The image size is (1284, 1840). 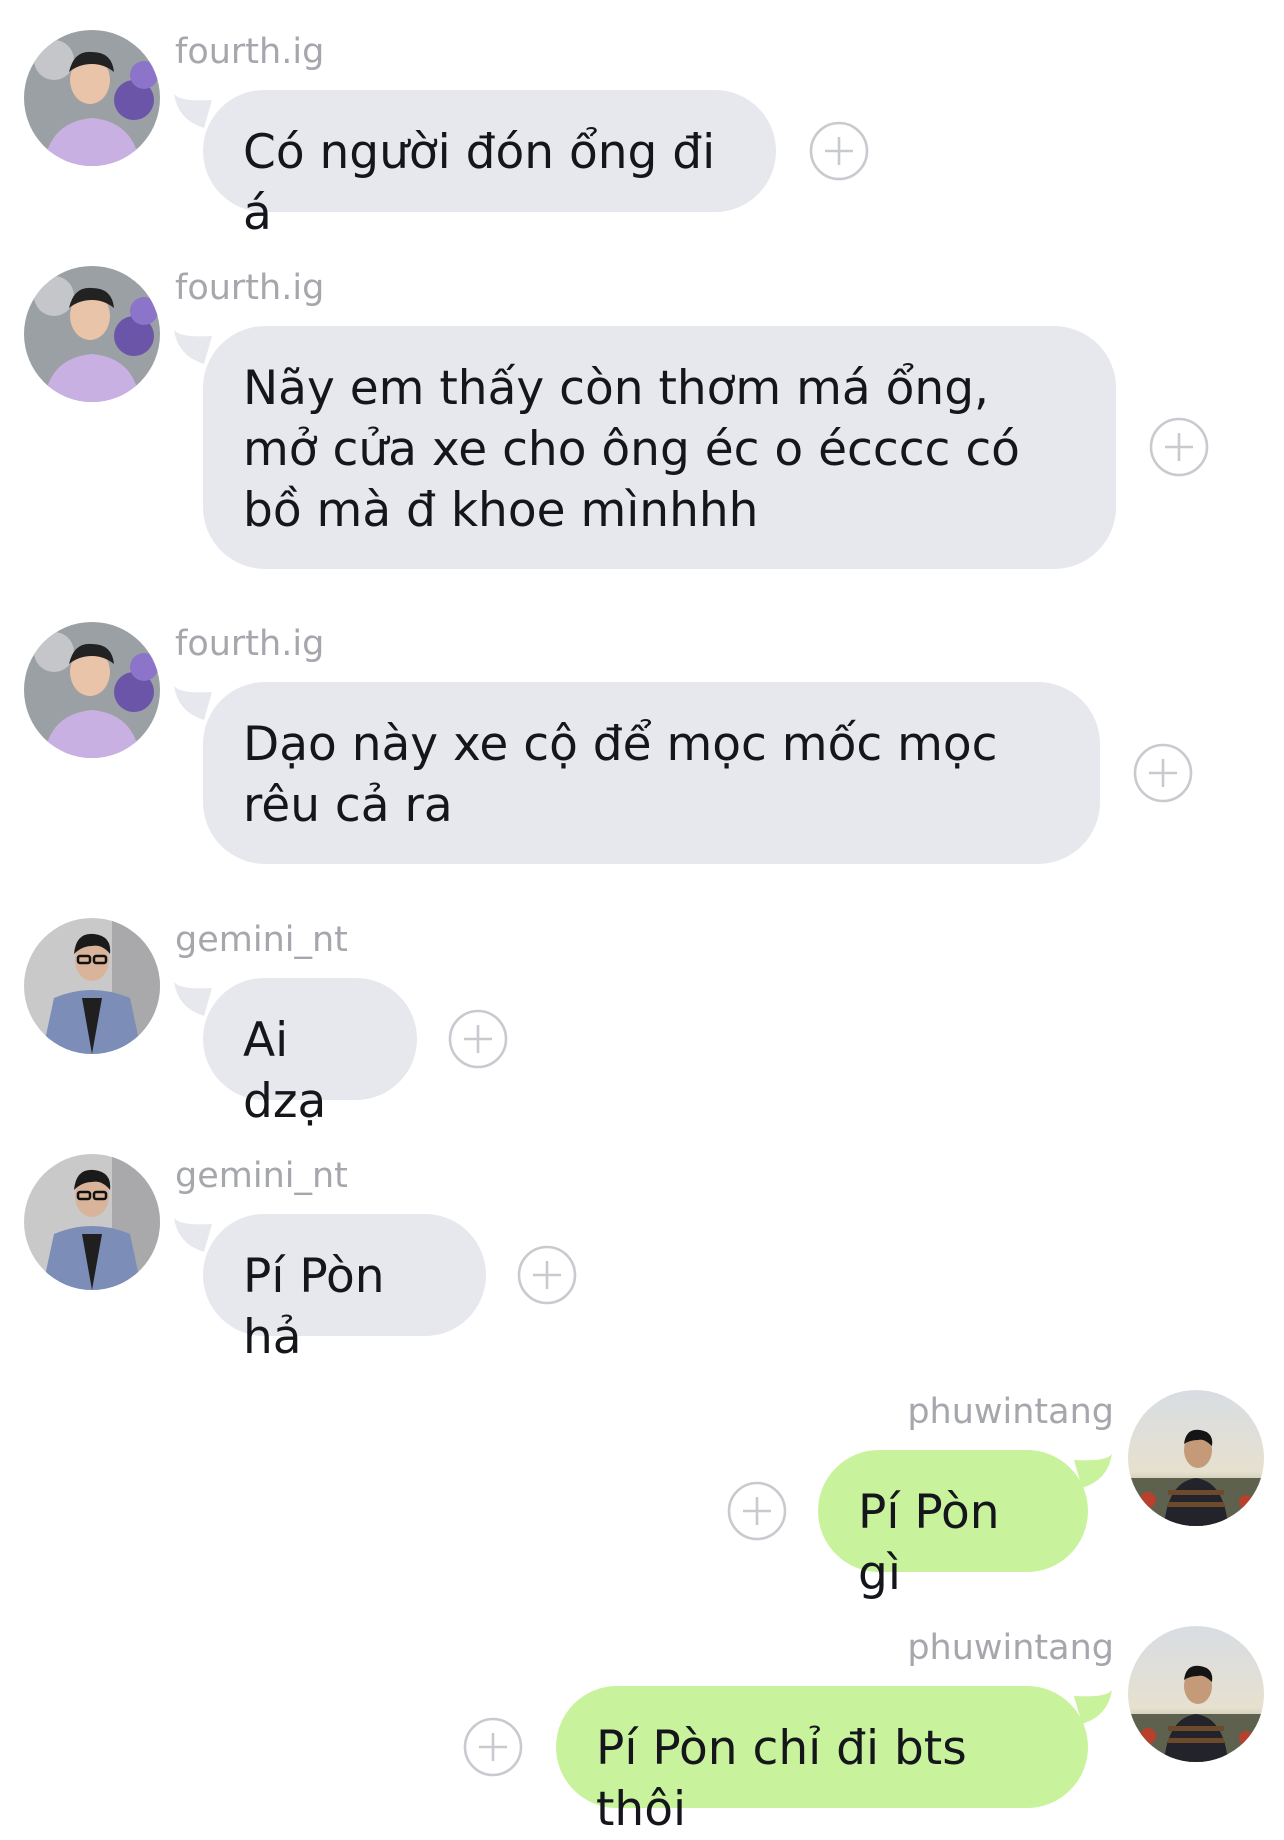 What do you see at coordinates (953, 1525) in the screenshot?
I see `message-bubble: Pí Pòn gì` at bounding box center [953, 1525].